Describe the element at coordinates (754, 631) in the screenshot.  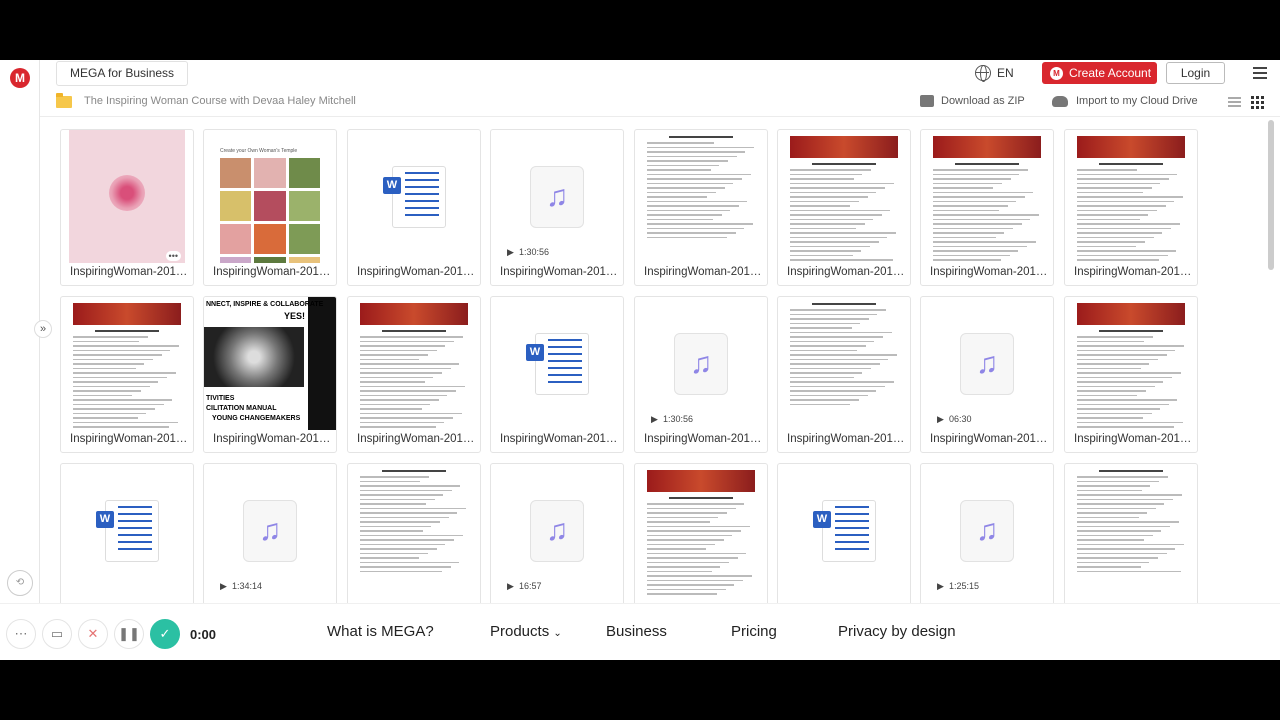
I see `nav-pricing: Pricing` at that location.